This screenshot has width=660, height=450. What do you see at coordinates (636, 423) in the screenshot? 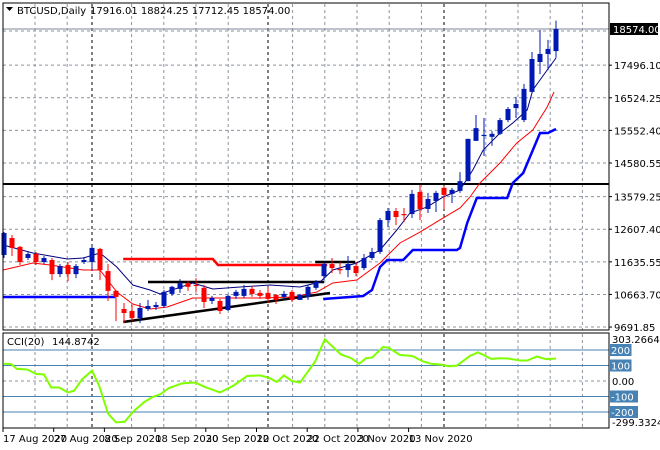
I see `cci-min-label: -299.3324` at bounding box center [636, 423].